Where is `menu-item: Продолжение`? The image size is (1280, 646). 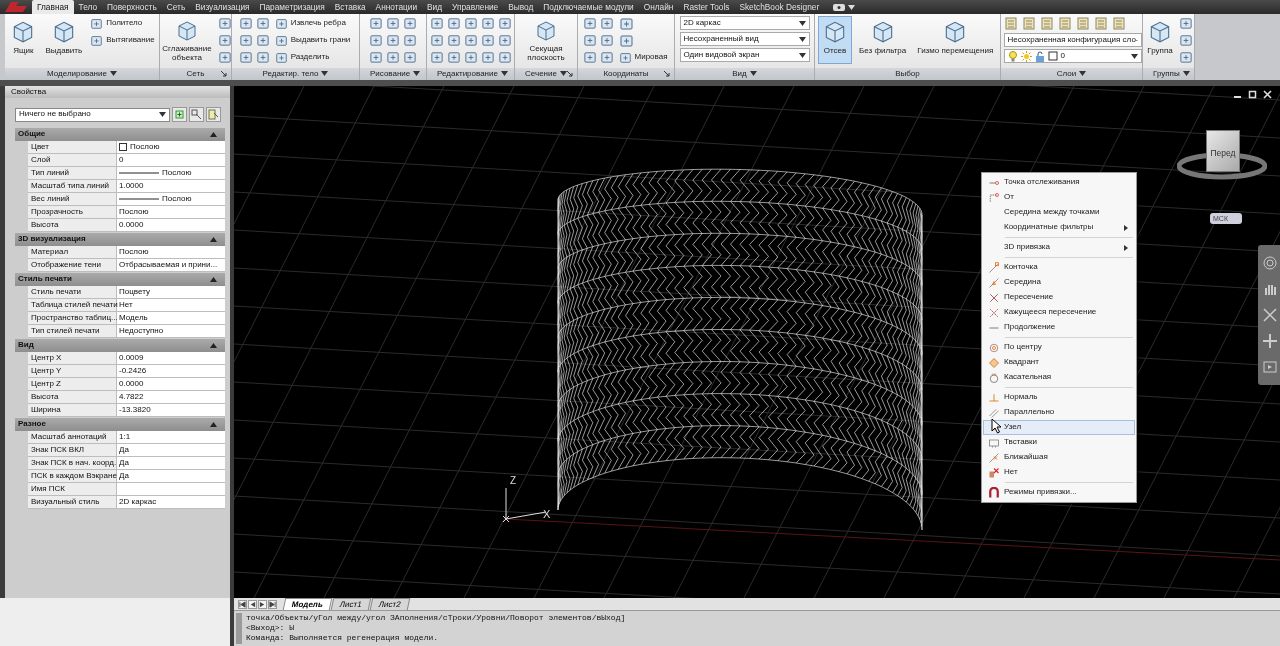
menu-item: Продолжение is located at coordinates (1059, 327).